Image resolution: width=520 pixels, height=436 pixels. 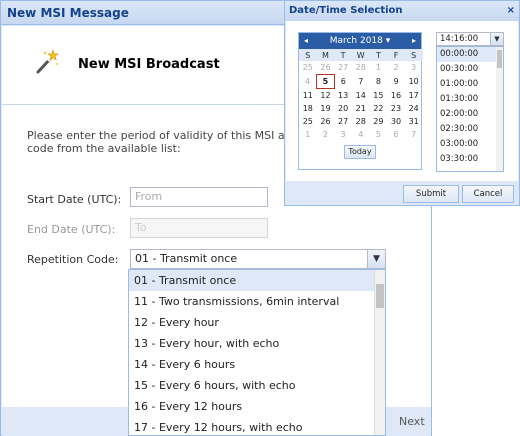 I want to click on calendar-day: 24, so click(x=414, y=108).